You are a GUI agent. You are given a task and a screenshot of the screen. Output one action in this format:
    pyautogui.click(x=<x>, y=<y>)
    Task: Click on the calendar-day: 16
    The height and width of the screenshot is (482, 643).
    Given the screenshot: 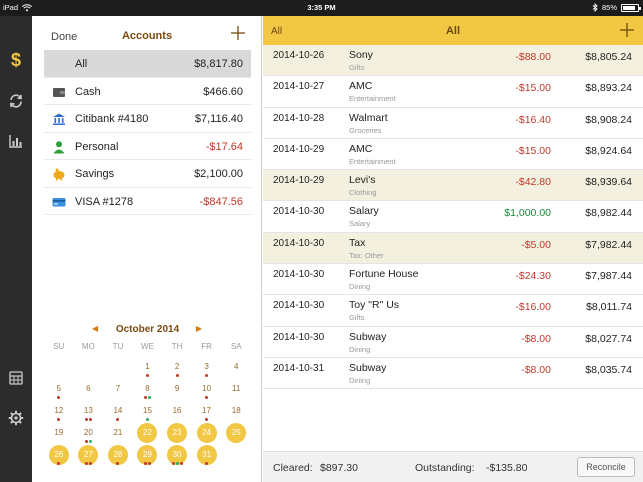 What is the action you would take?
    pyautogui.click(x=177, y=411)
    